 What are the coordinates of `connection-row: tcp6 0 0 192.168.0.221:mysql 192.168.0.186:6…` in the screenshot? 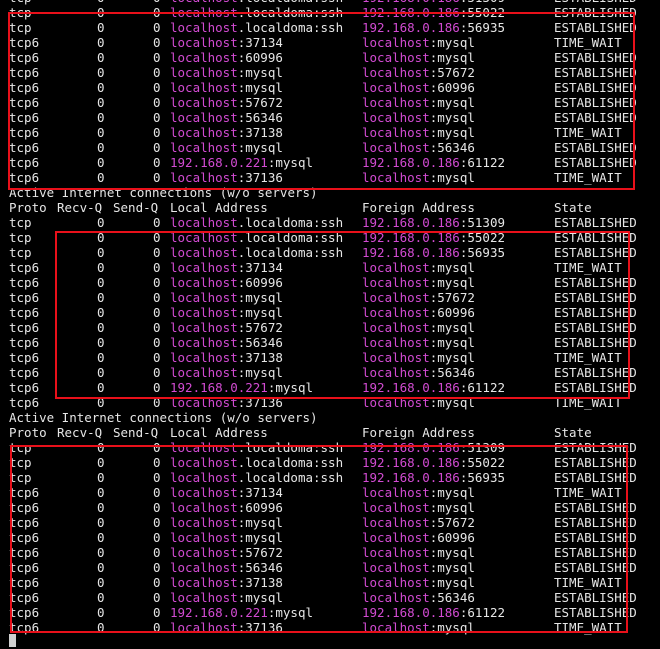 It's located at (330, 162).